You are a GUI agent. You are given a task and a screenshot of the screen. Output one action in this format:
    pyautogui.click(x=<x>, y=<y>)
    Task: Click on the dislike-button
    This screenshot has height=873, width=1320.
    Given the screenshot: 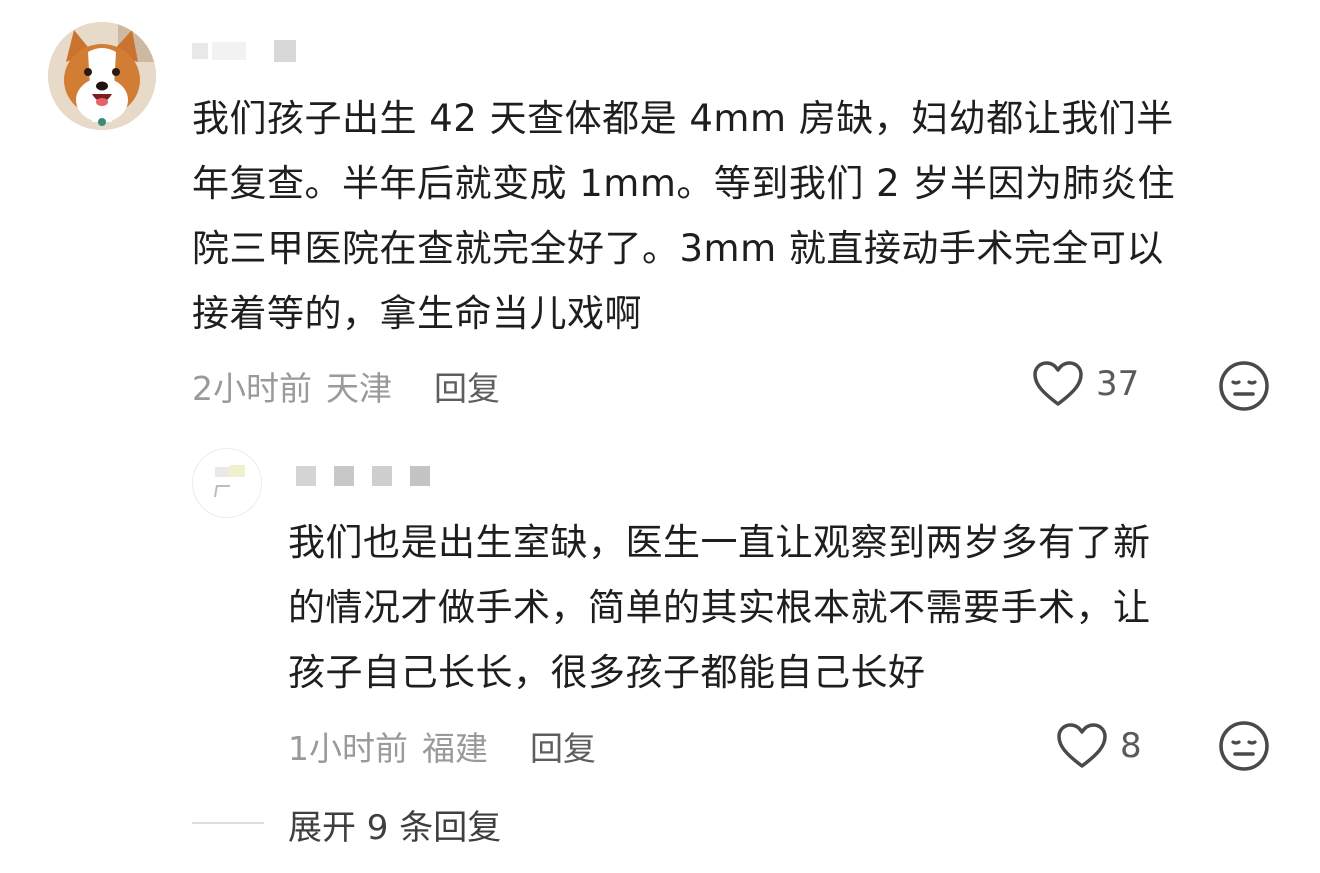 What is the action you would take?
    pyautogui.click(x=1244, y=386)
    